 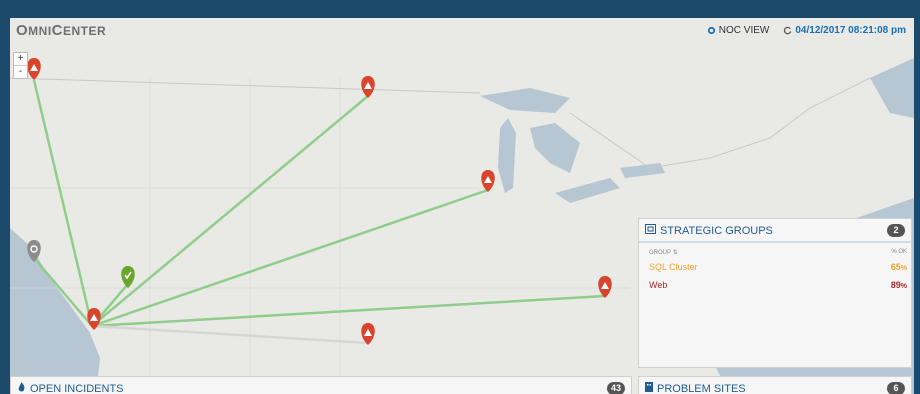 I want to click on group-pct: 89%, so click(x=898, y=285).